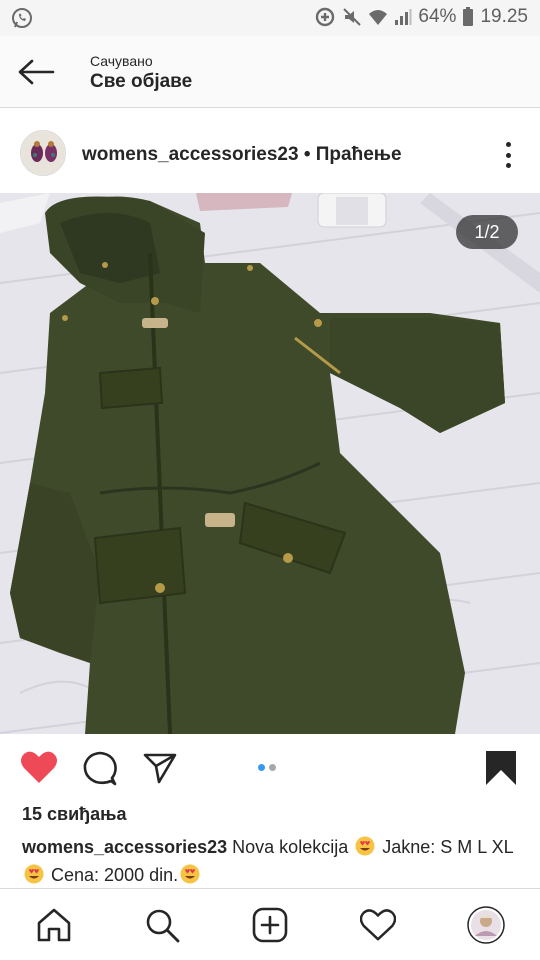 The image size is (540, 960). I want to click on clock: 19.25, so click(504, 16).